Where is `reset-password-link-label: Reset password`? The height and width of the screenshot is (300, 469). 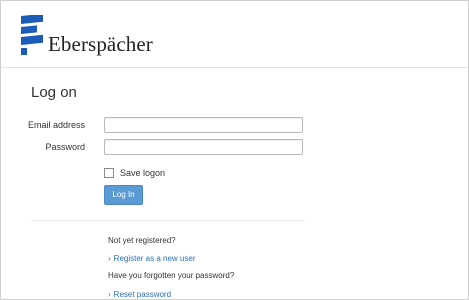 reset-password-link-label: Reset password is located at coordinates (142, 294).